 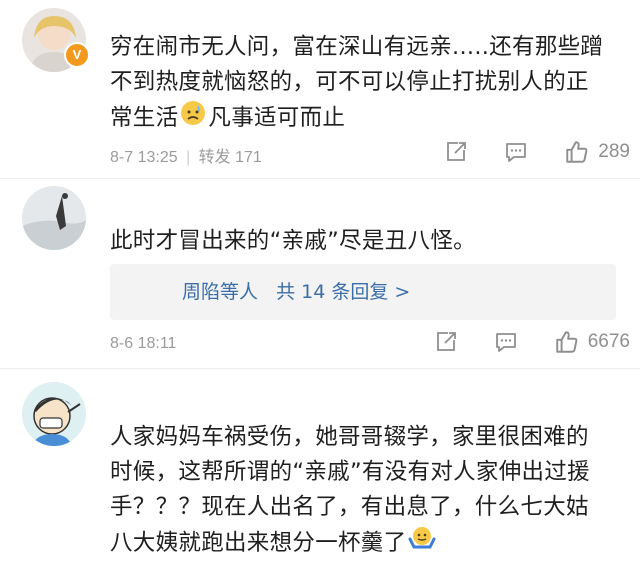 I want to click on reply-summary: 周陷等人 共 14 条回复 >, so click(x=363, y=292).